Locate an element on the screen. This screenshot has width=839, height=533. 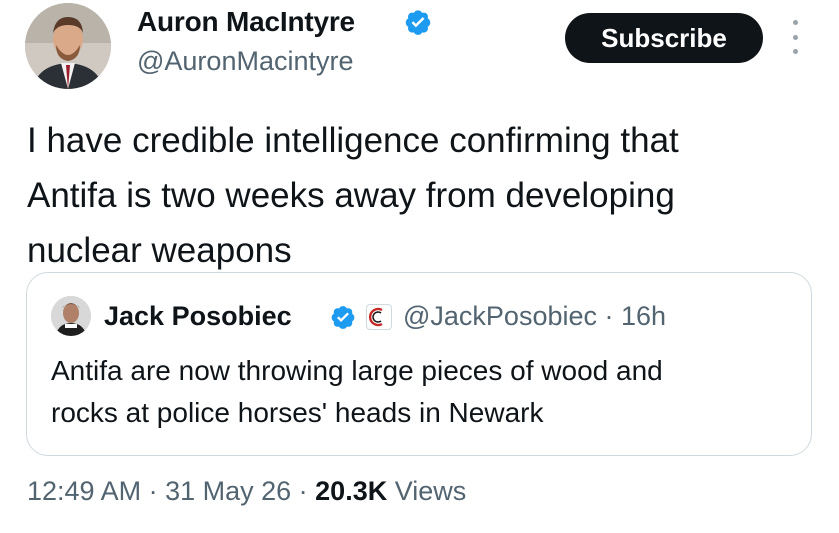
quoted-verified-badge-icon is located at coordinates (343, 317).